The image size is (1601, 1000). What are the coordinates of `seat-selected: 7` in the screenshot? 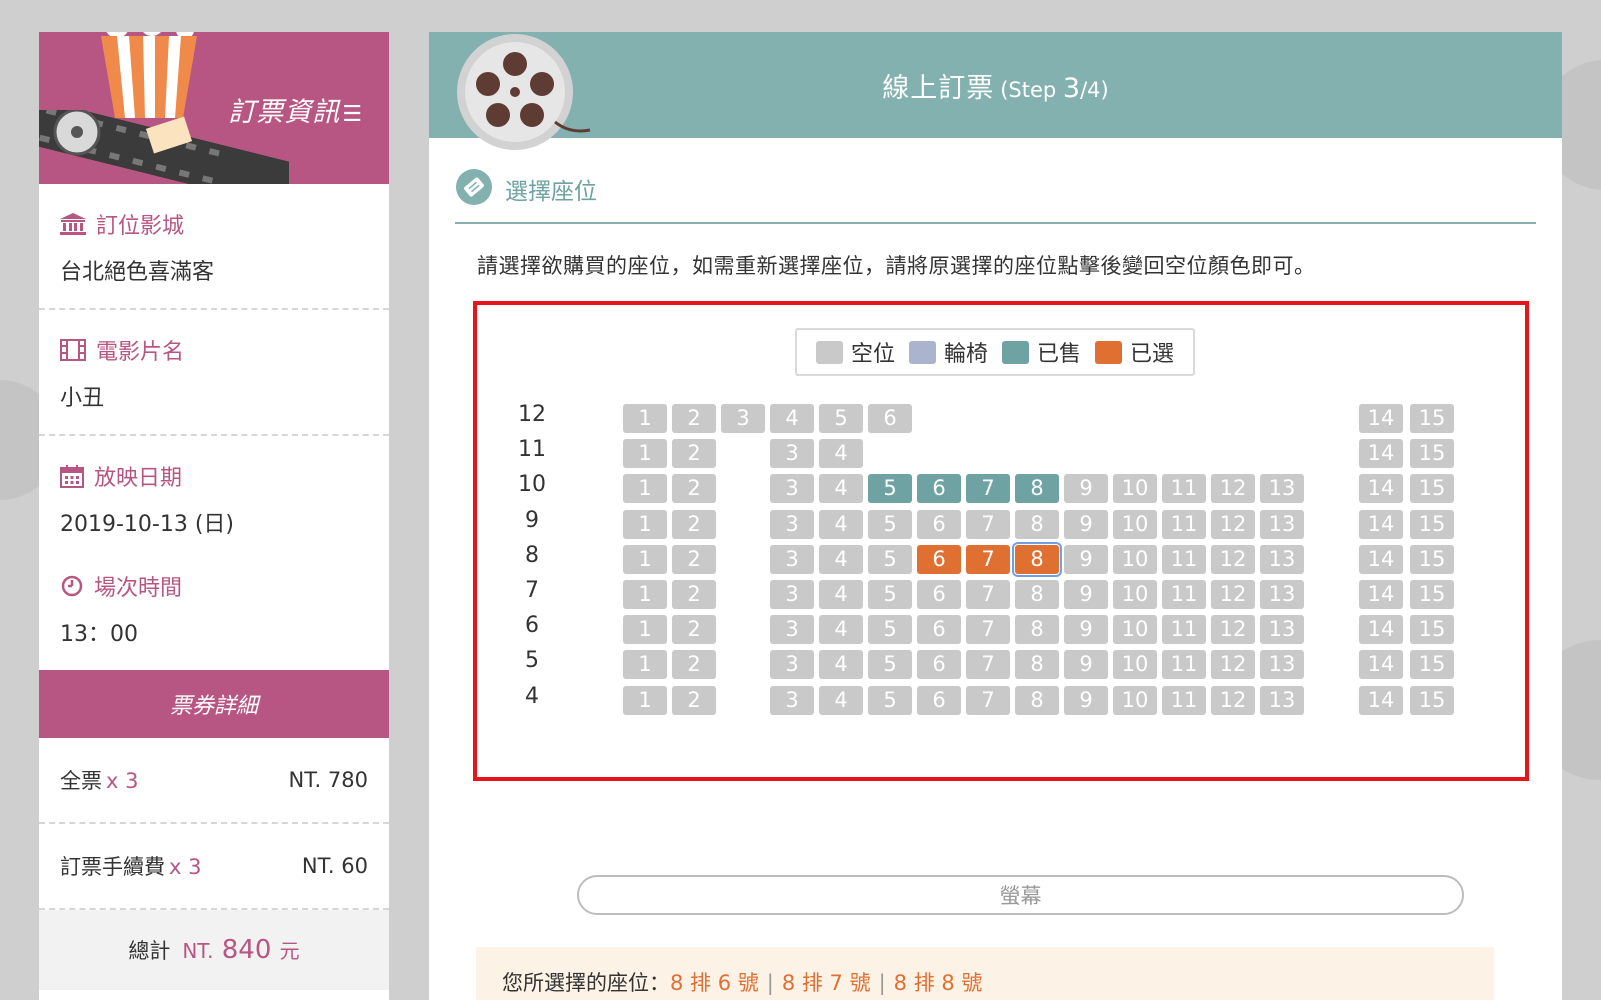 It's located at (988, 559).